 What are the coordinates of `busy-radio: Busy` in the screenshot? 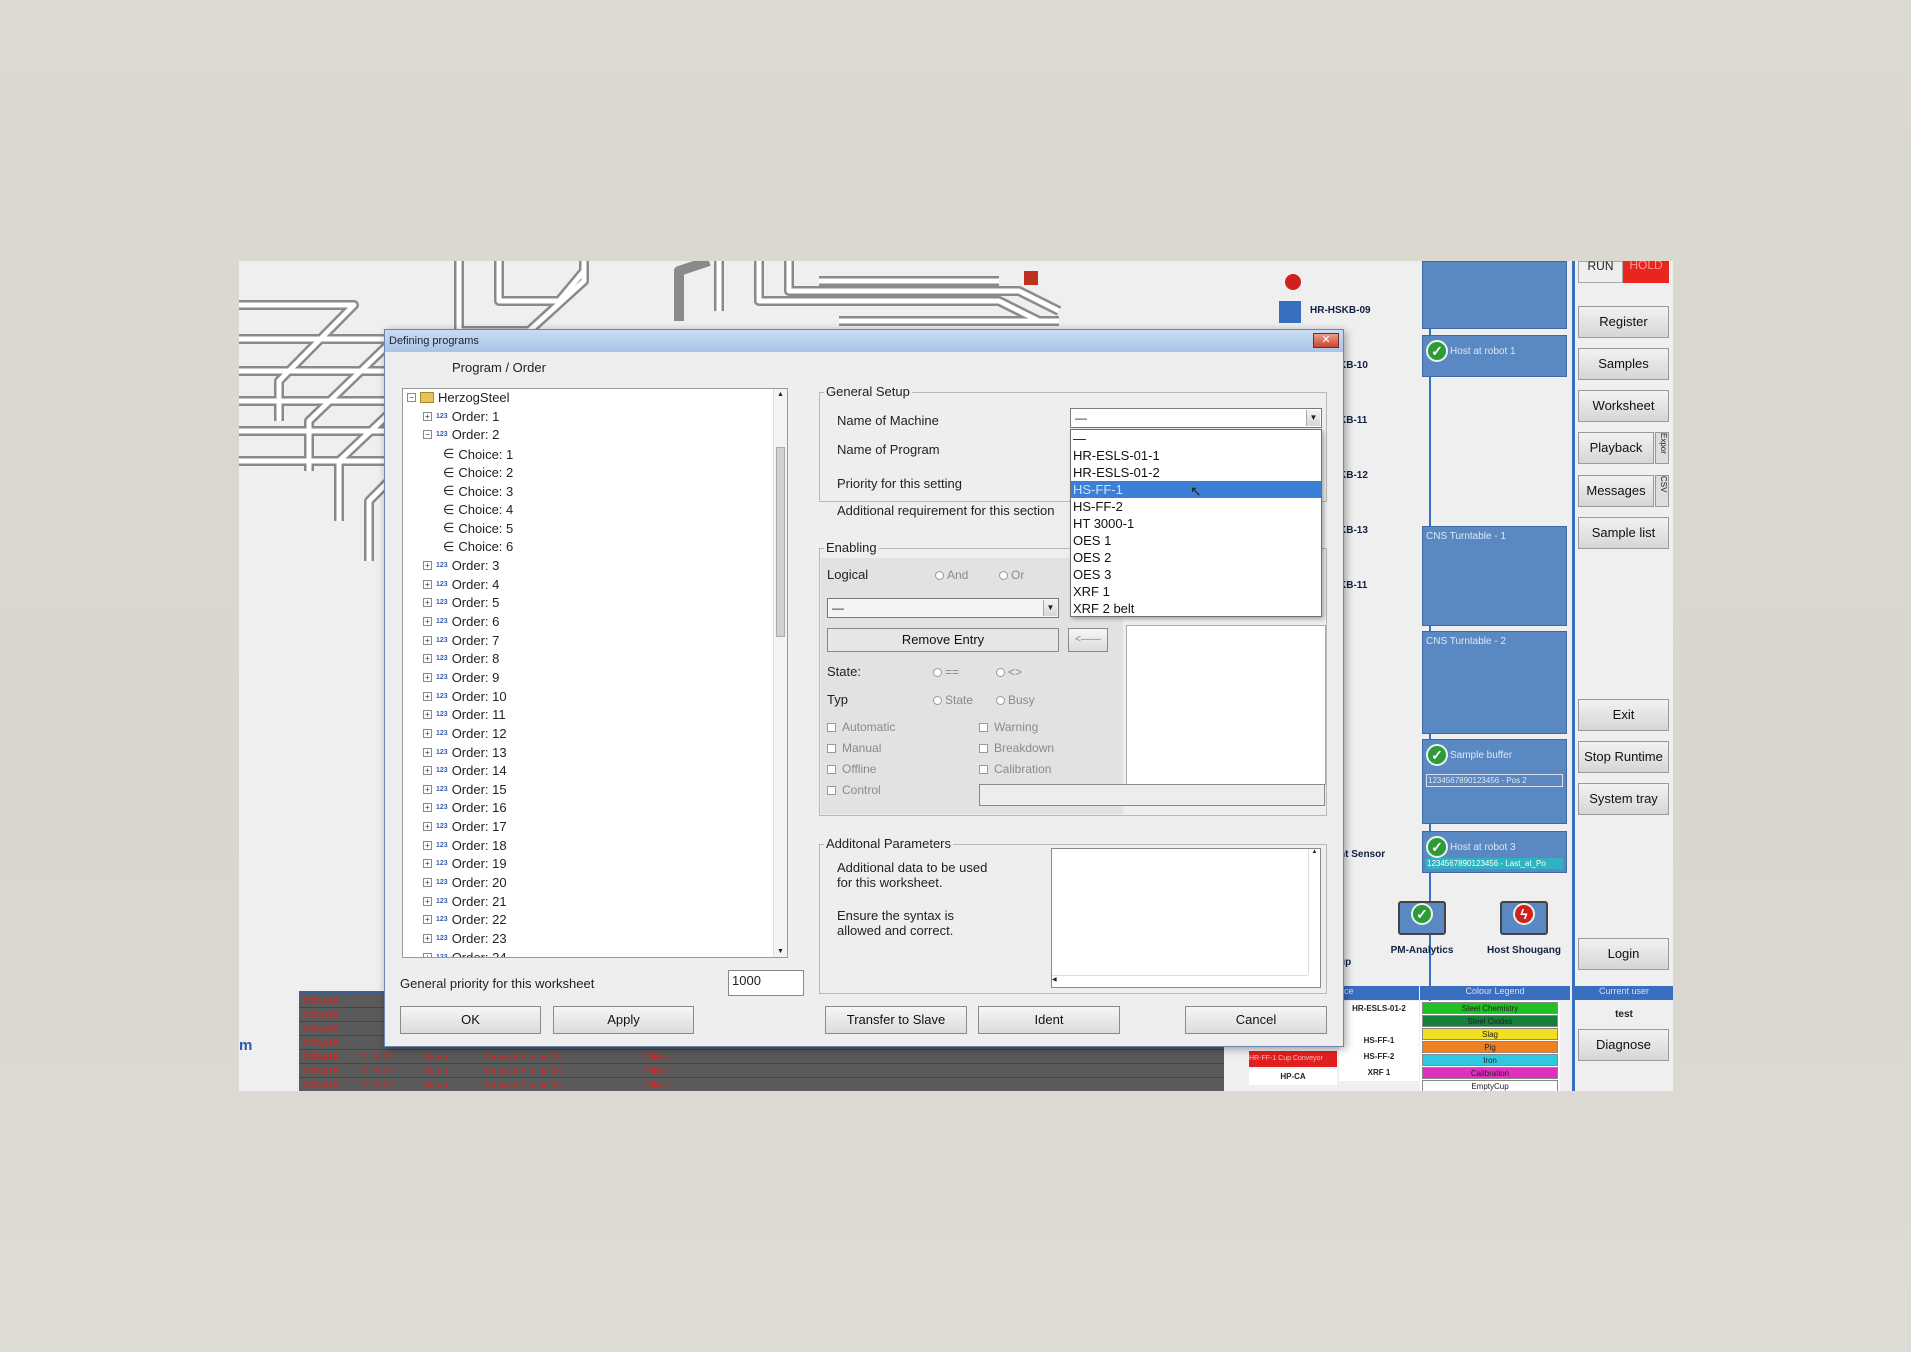 It's located at (1015, 700).